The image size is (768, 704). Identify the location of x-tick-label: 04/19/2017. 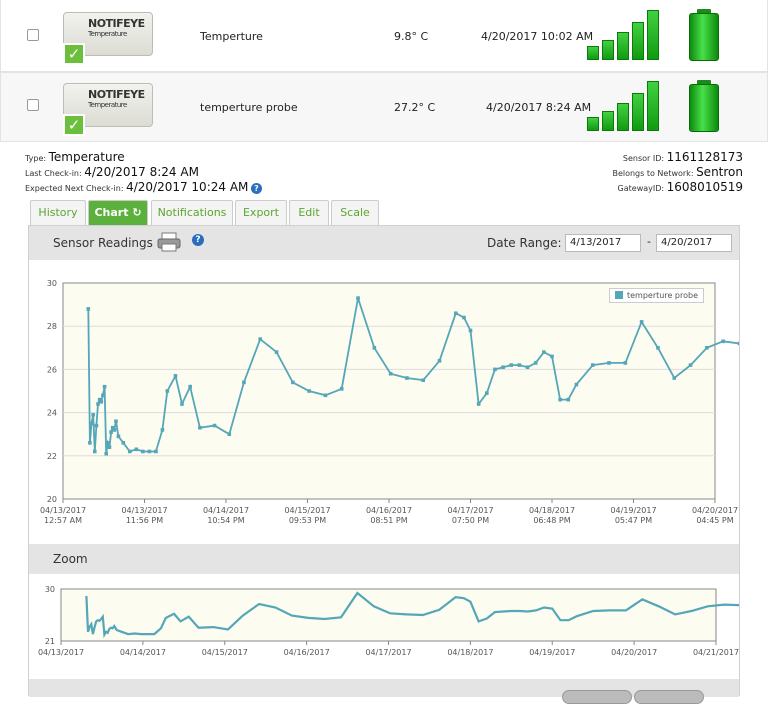
(633, 510).